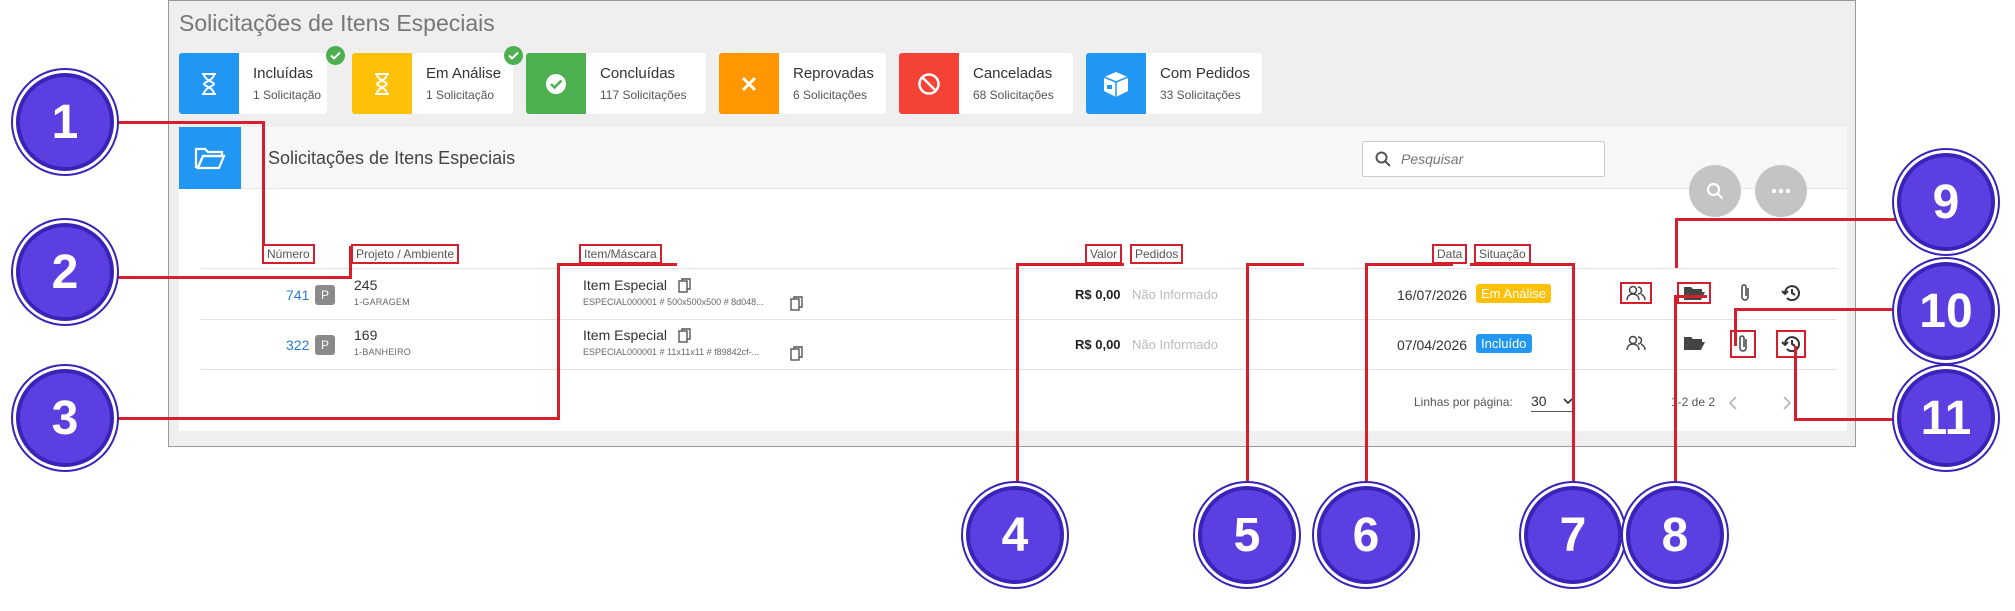 This screenshot has width=2015, height=611. I want to click on ban-icon, so click(929, 83).